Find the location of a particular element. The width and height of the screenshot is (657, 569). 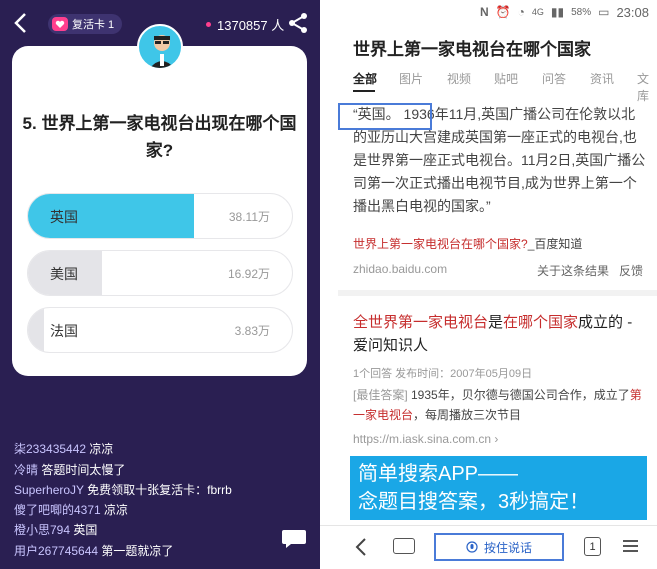

viewer-count: 1370857 人 is located at coordinates (245, 24).